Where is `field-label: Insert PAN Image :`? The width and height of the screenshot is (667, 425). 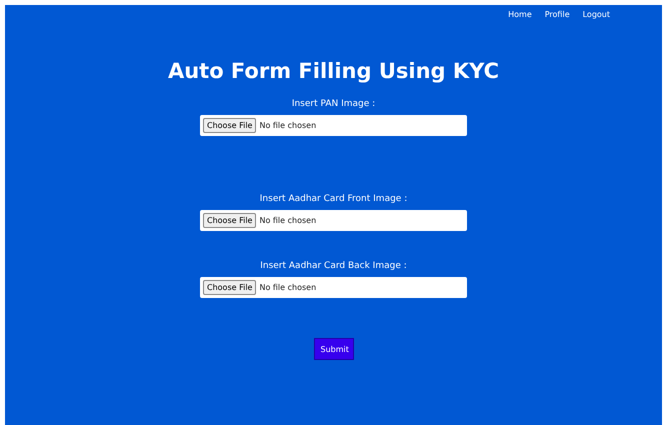
field-label: Insert PAN Image : is located at coordinates (334, 104).